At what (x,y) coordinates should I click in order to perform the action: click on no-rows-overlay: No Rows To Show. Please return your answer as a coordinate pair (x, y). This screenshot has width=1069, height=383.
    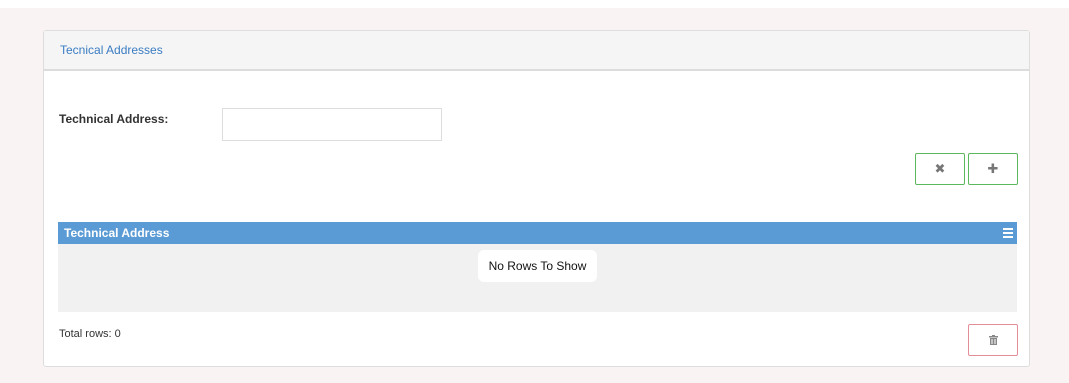
    Looking at the image, I should click on (537, 266).